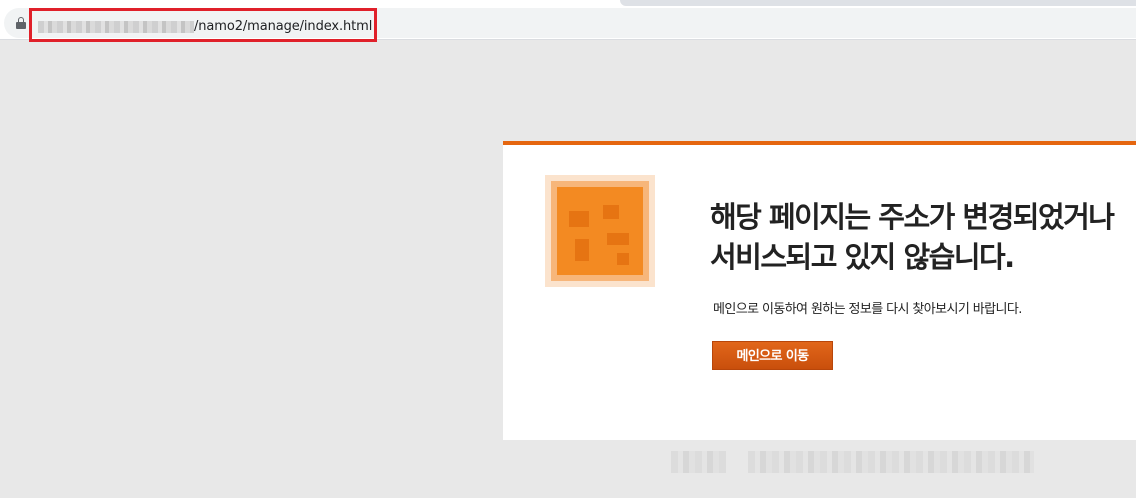  Describe the element at coordinates (600, 231) in the screenshot. I see `site-logo-redacted` at that location.